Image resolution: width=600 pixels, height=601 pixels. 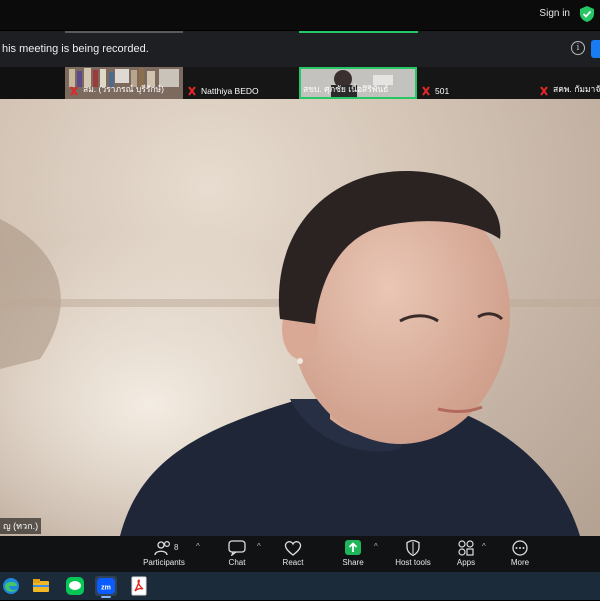 What do you see at coordinates (353, 562) in the screenshot?
I see `share-label: Share` at bounding box center [353, 562].